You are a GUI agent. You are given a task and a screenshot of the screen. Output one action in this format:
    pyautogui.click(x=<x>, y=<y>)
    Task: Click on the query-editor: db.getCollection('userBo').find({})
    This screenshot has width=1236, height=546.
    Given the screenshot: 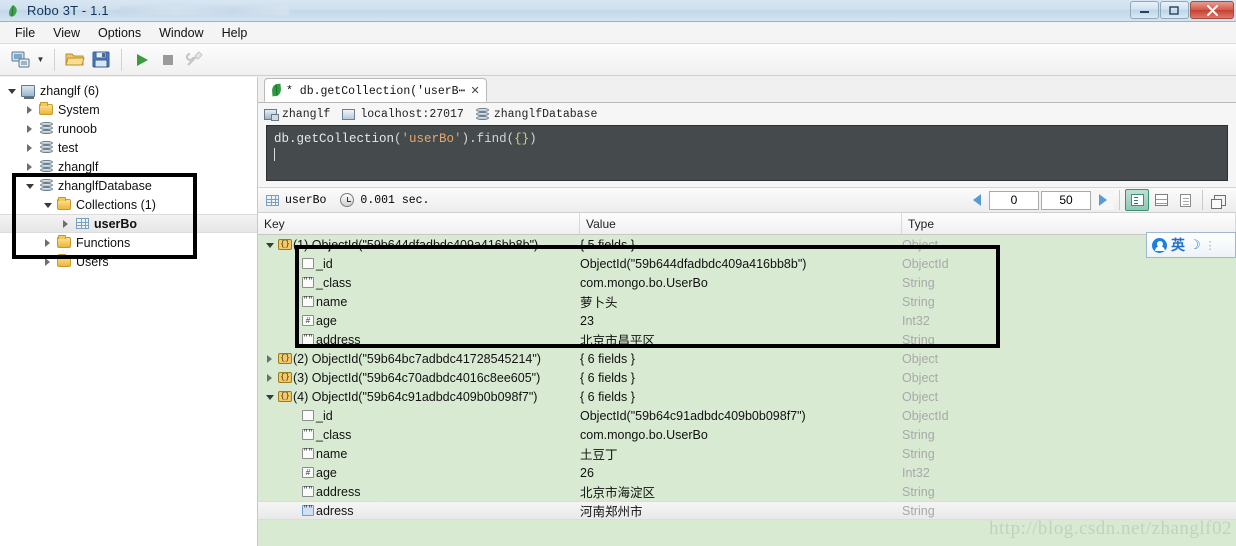 What is the action you would take?
    pyautogui.click(x=747, y=153)
    